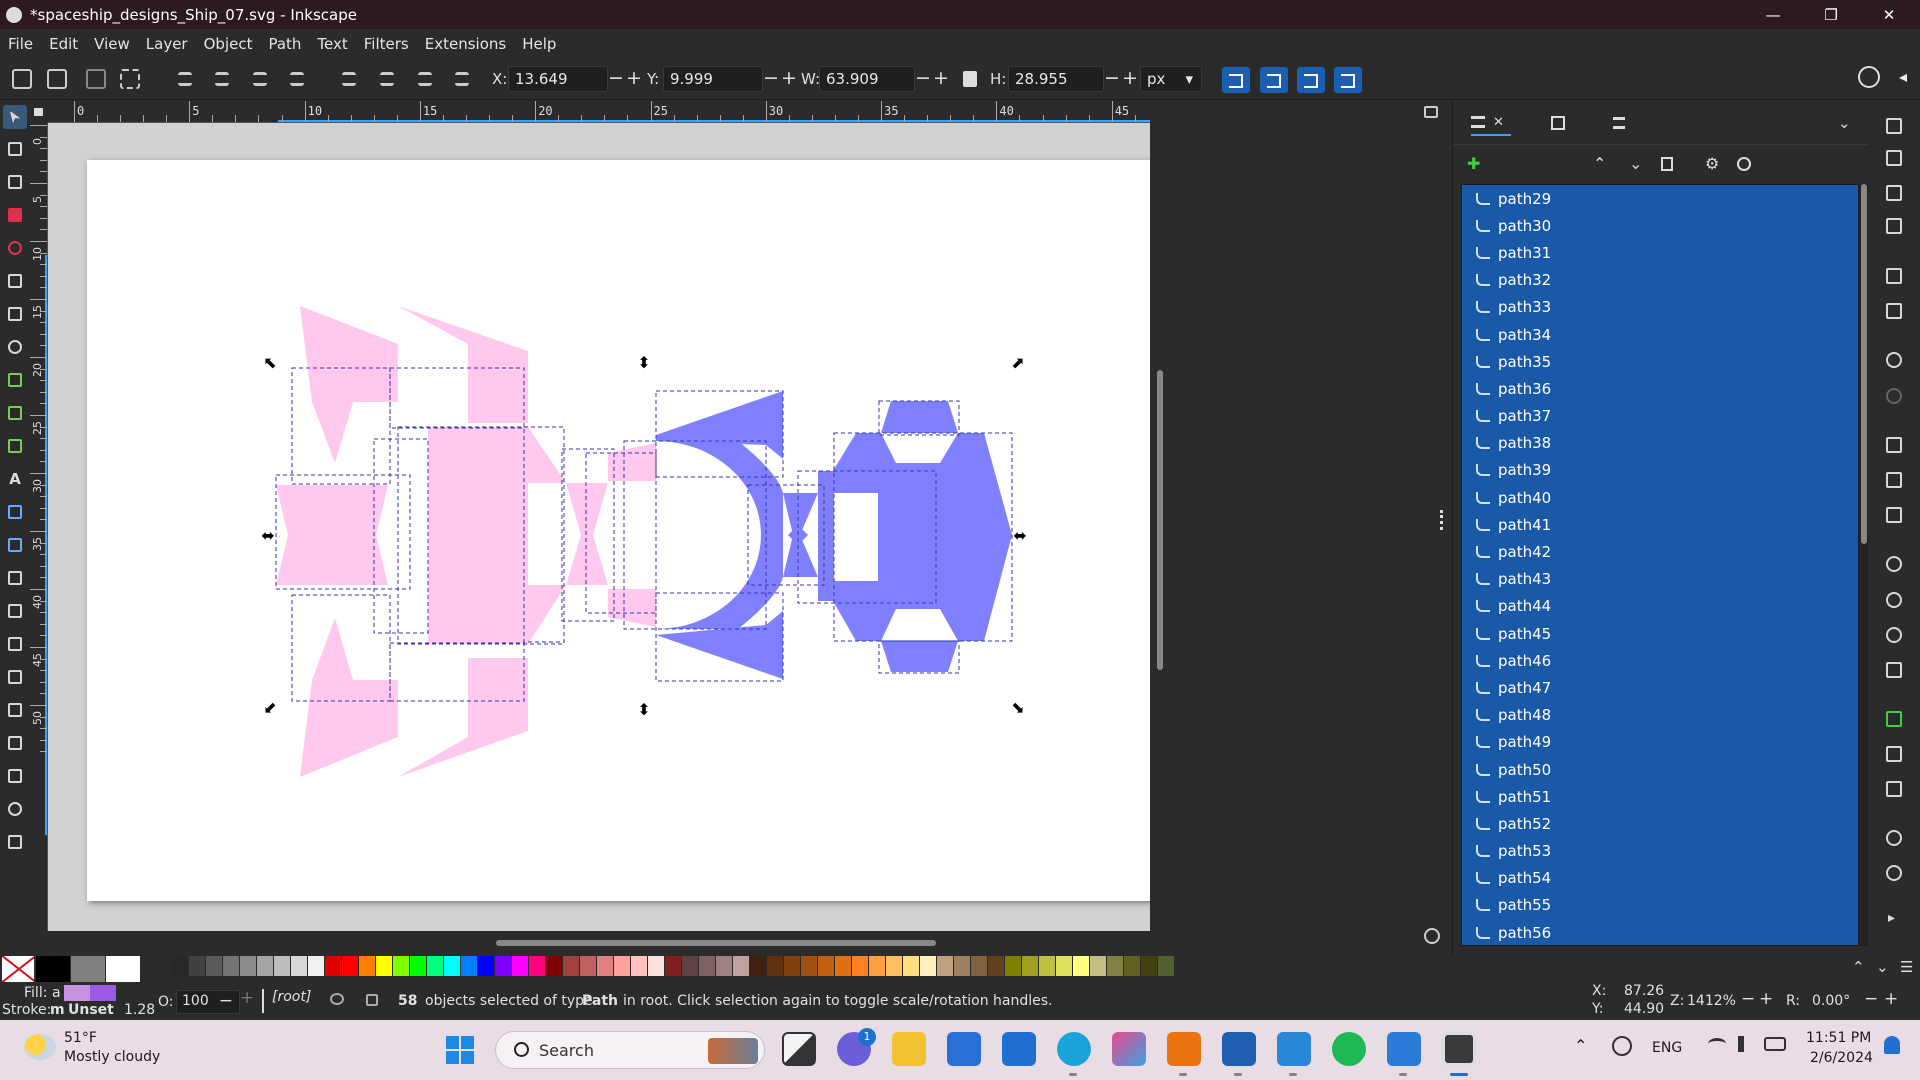 Image resolution: width=1920 pixels, height=1080 pixels. I want to click on horizontal-scroll-thumb, so click(716, 943).